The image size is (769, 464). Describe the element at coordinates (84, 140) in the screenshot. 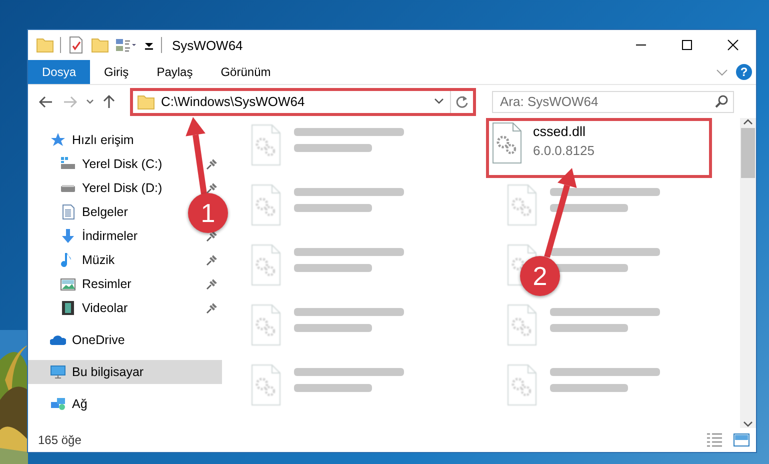

I see `nav-item: Hızlı erişim` at that location.